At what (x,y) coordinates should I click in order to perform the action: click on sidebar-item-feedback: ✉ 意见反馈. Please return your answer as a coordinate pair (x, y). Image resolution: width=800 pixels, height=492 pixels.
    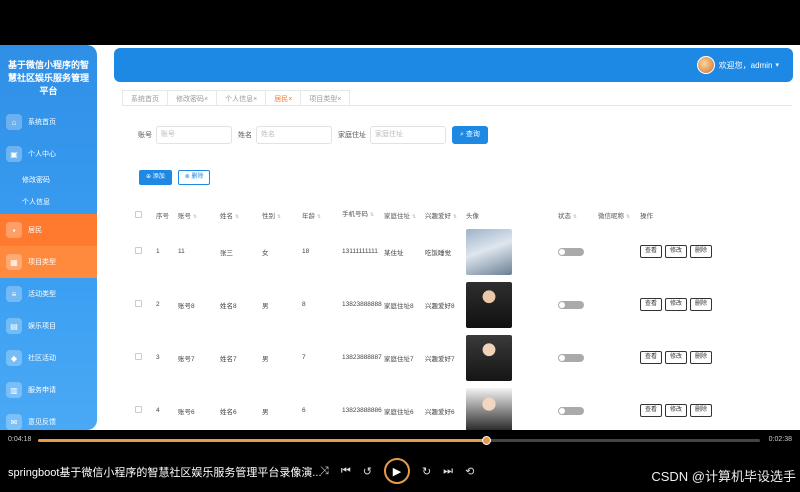
    Looking at the image, I should click on (48, 418).